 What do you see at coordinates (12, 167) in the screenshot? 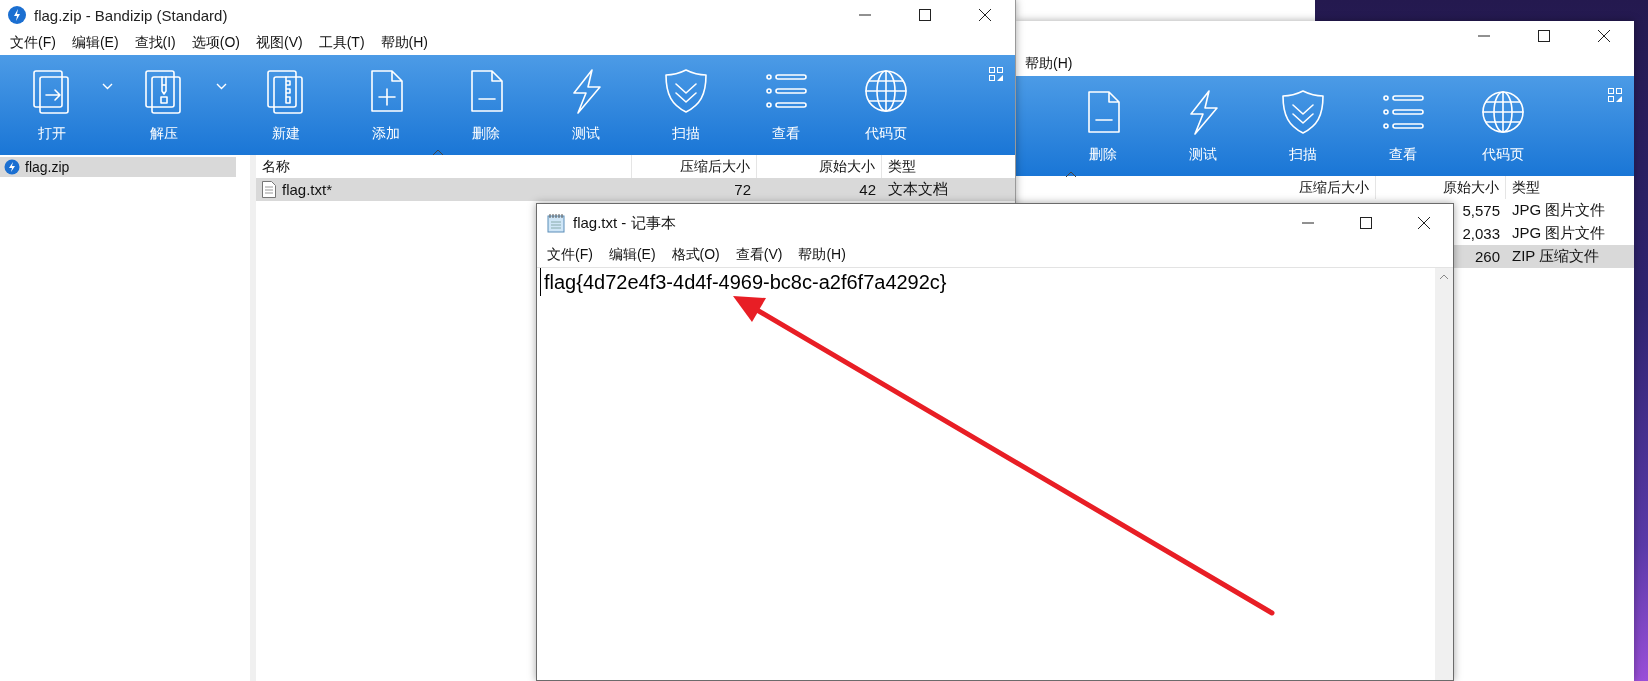
I see `archive-icon` at bounding box center [12, 167].